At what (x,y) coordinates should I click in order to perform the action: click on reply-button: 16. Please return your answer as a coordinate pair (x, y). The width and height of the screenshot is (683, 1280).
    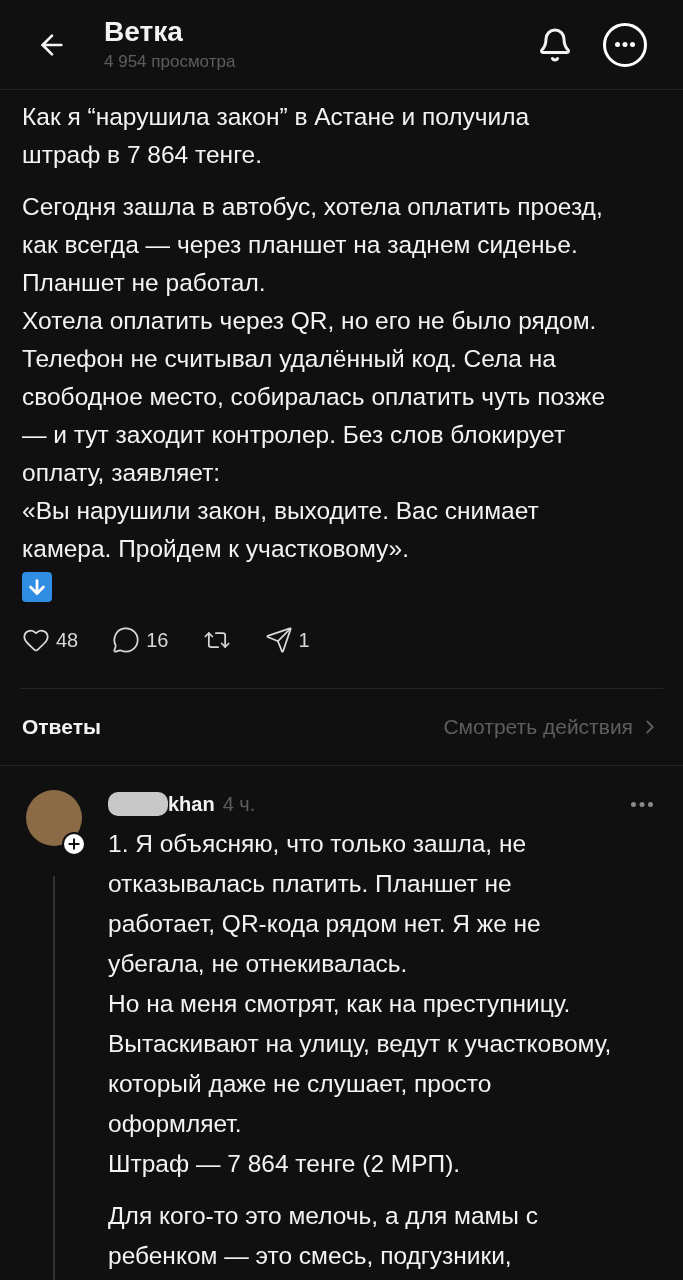
    Looking at the image, I should click on (140, 640).